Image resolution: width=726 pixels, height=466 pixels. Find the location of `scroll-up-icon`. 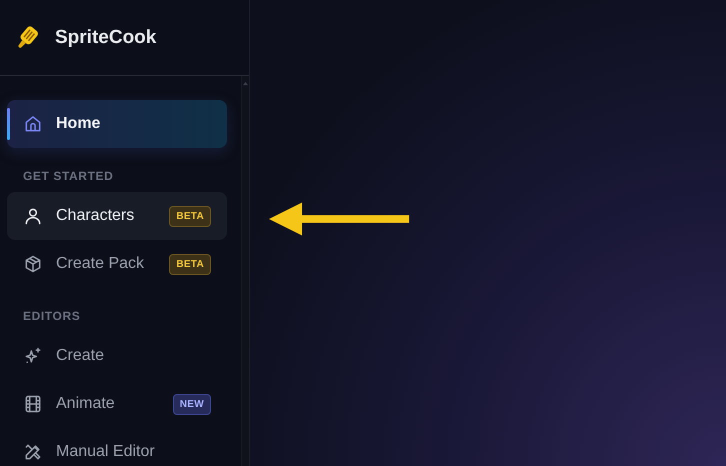

scroll-up-icon is located at coordinates (245, 83).